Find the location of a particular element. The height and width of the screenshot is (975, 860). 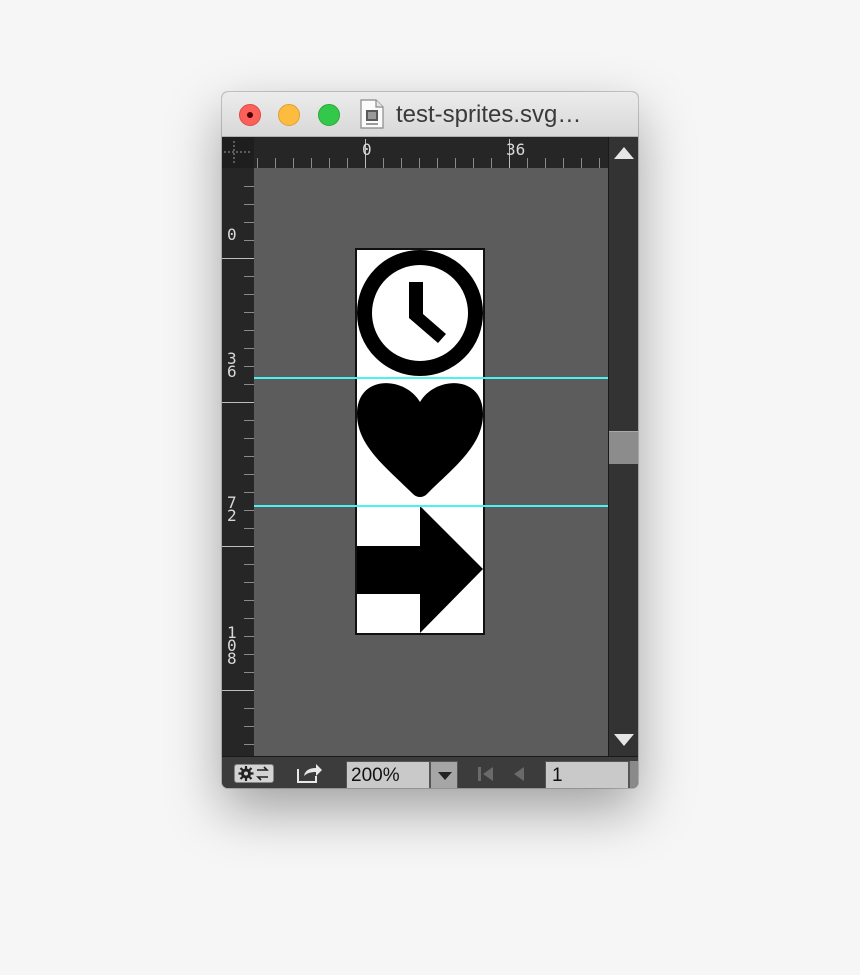

share-icon is located at coordinates (309, 773).